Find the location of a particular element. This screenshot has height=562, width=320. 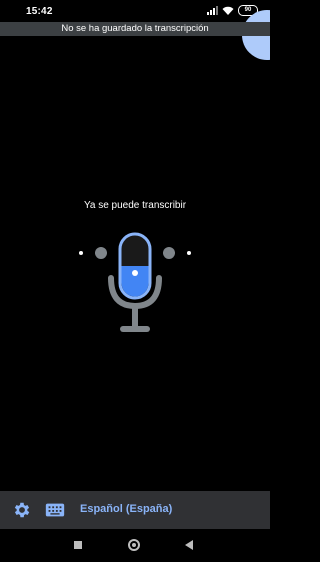

bottom-toolbar: Español (España) is located at coordinates (135, 510).